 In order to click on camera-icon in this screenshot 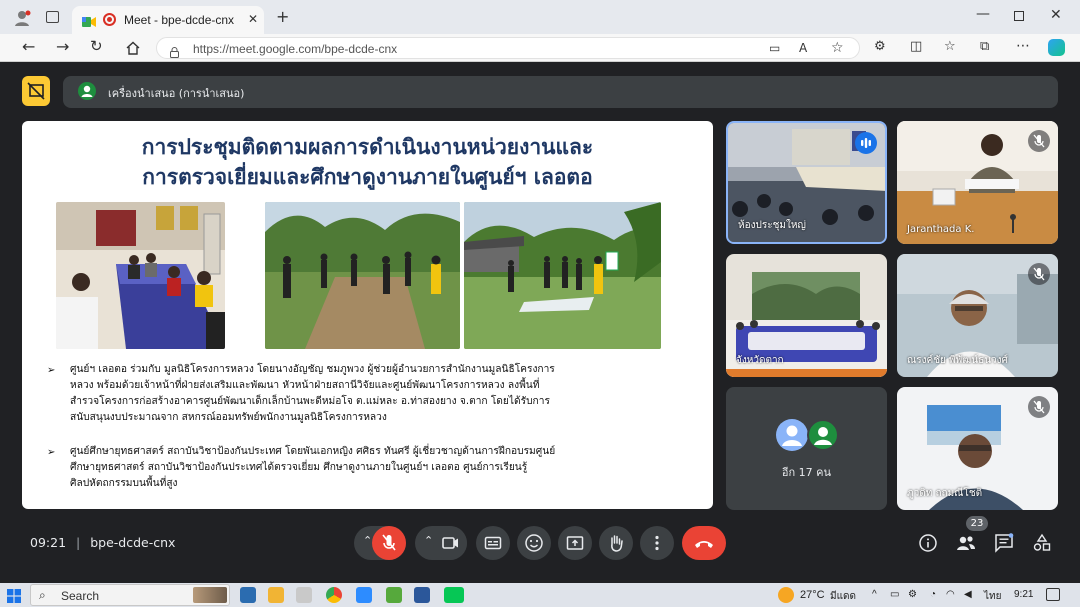, I will do `click(450, 543)`.